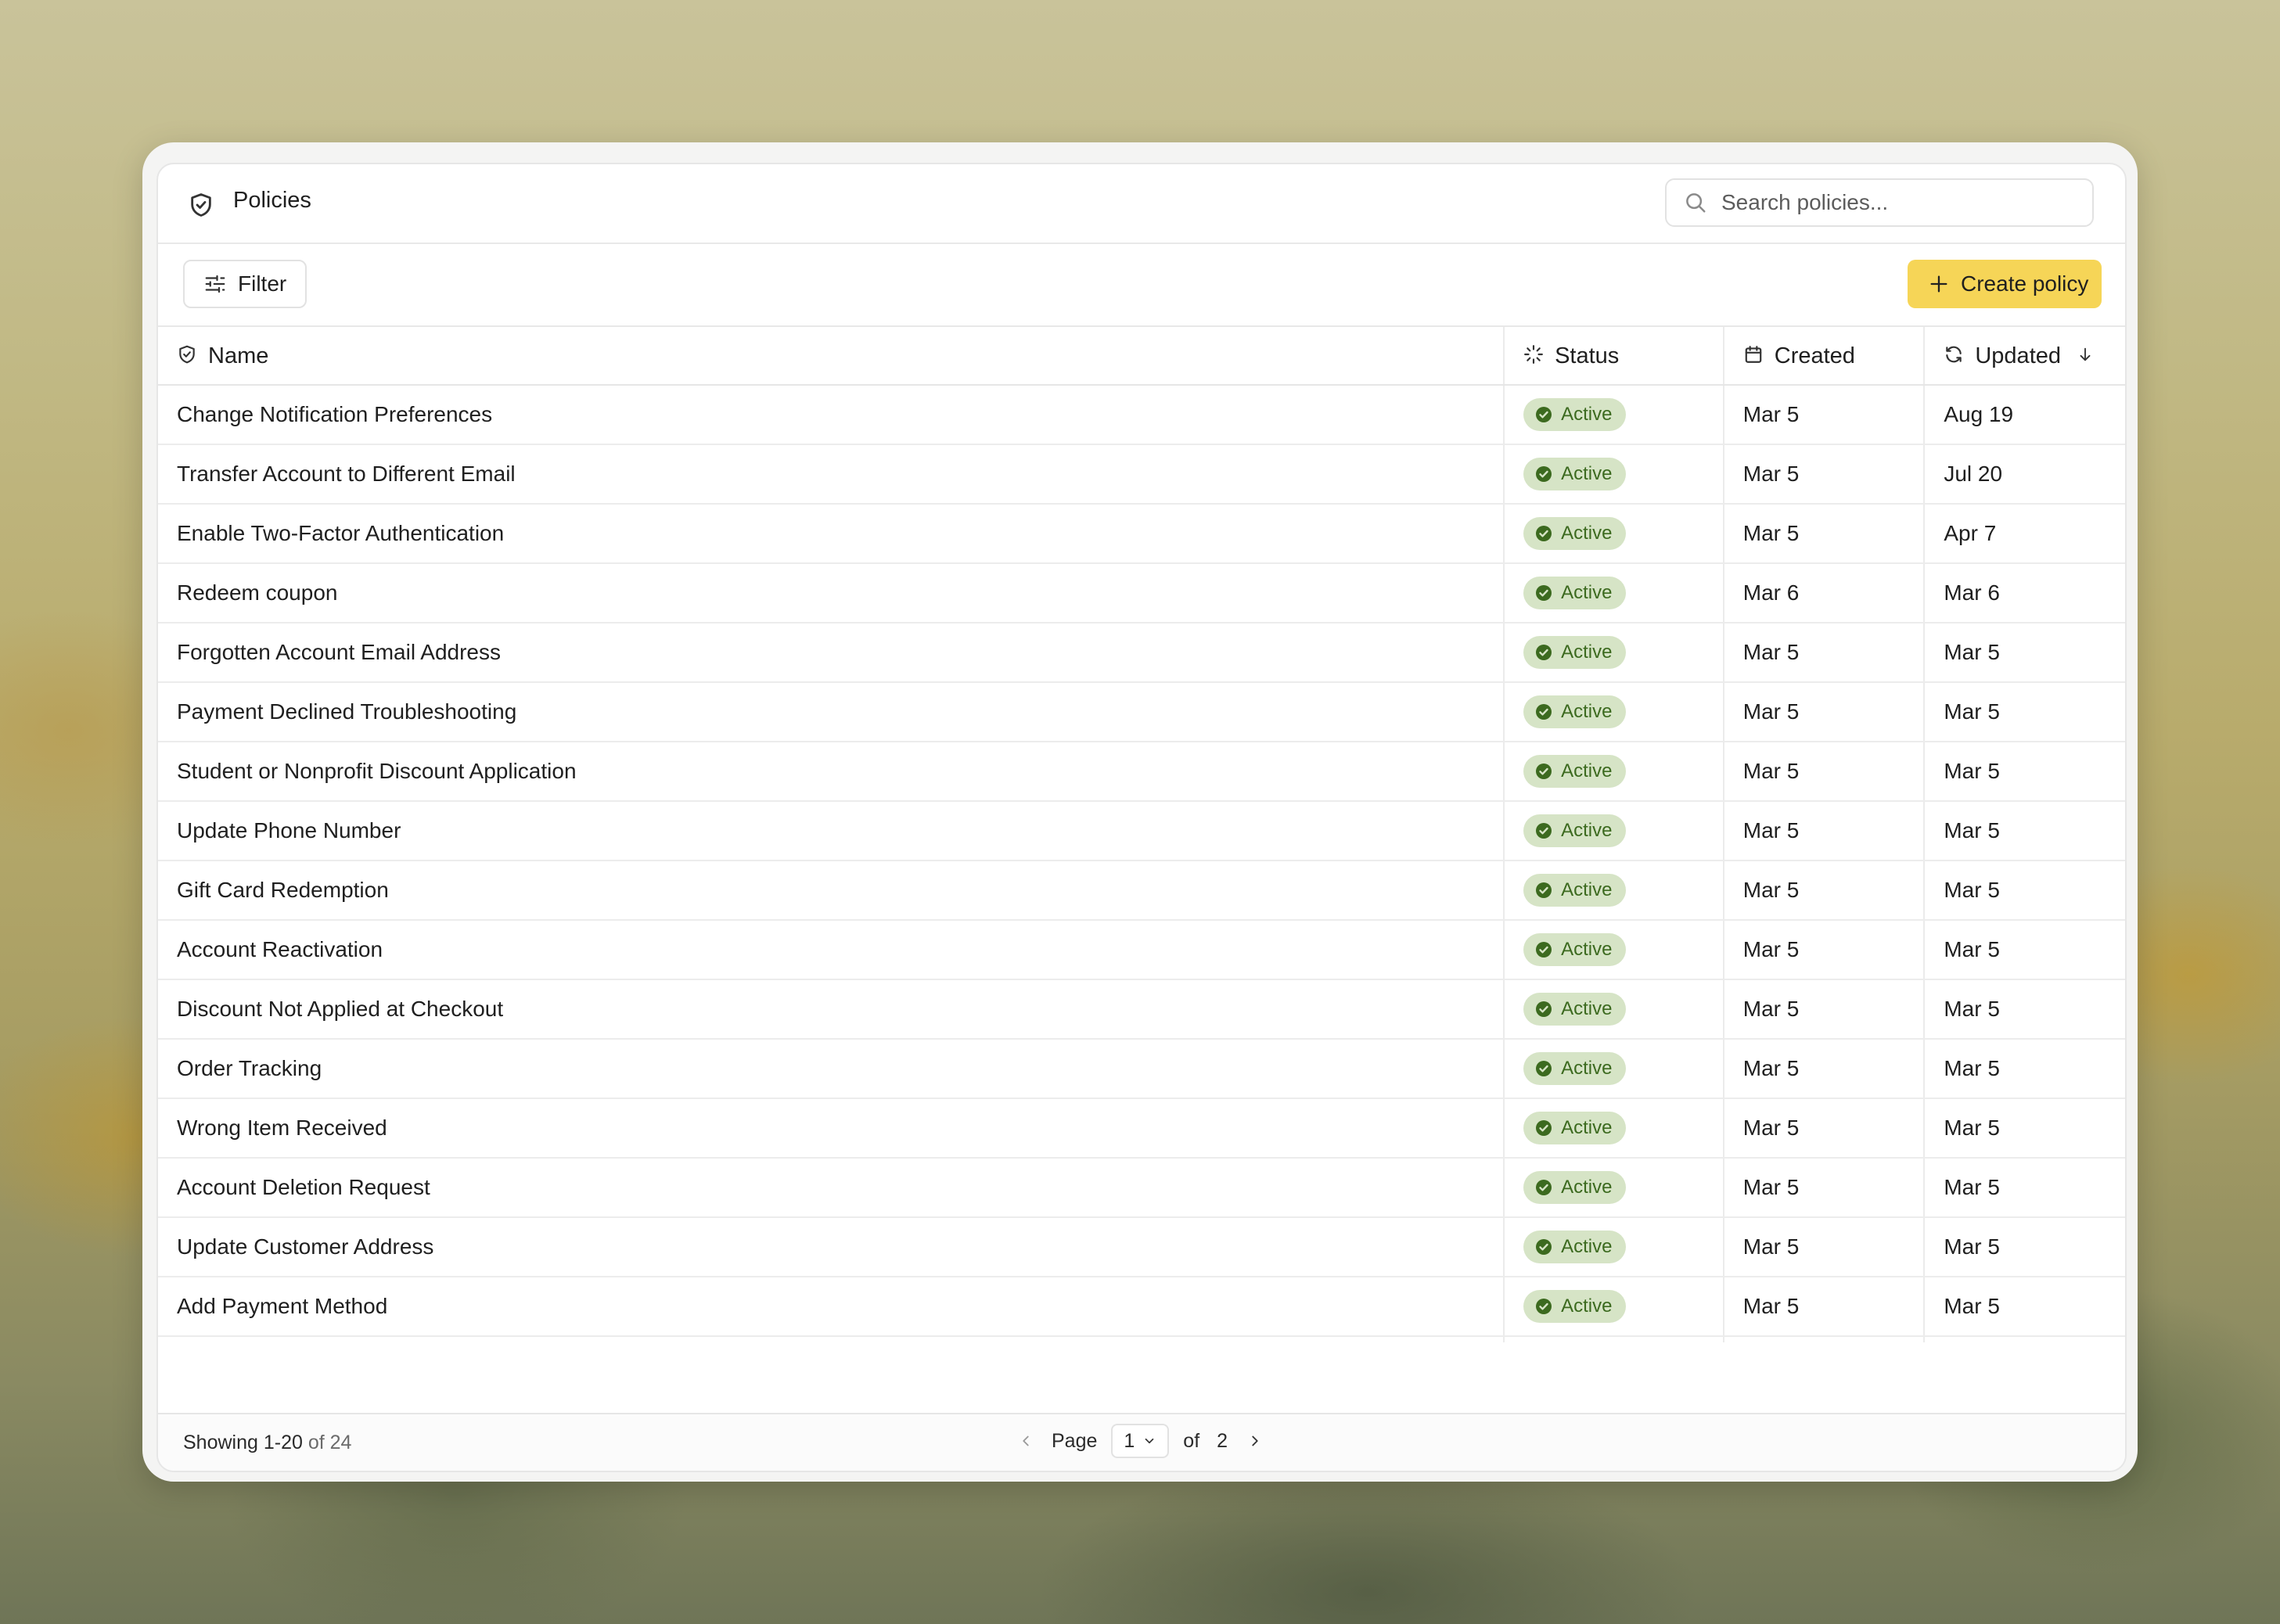  I want to click on chevron-right-icon, so click(1255, 1441).